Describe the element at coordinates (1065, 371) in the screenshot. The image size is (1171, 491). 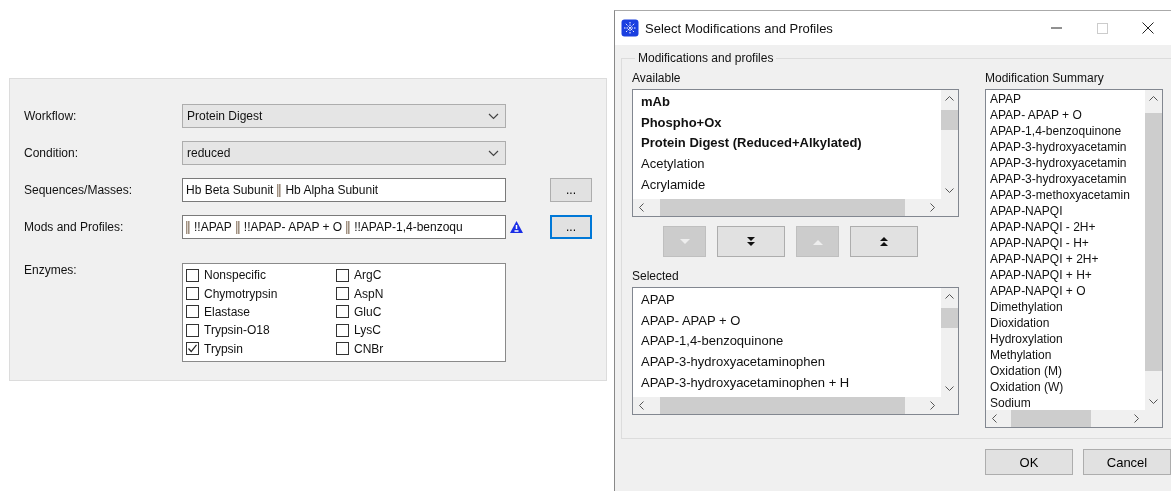
I see `list-item: Oxidation (M)` at that location.